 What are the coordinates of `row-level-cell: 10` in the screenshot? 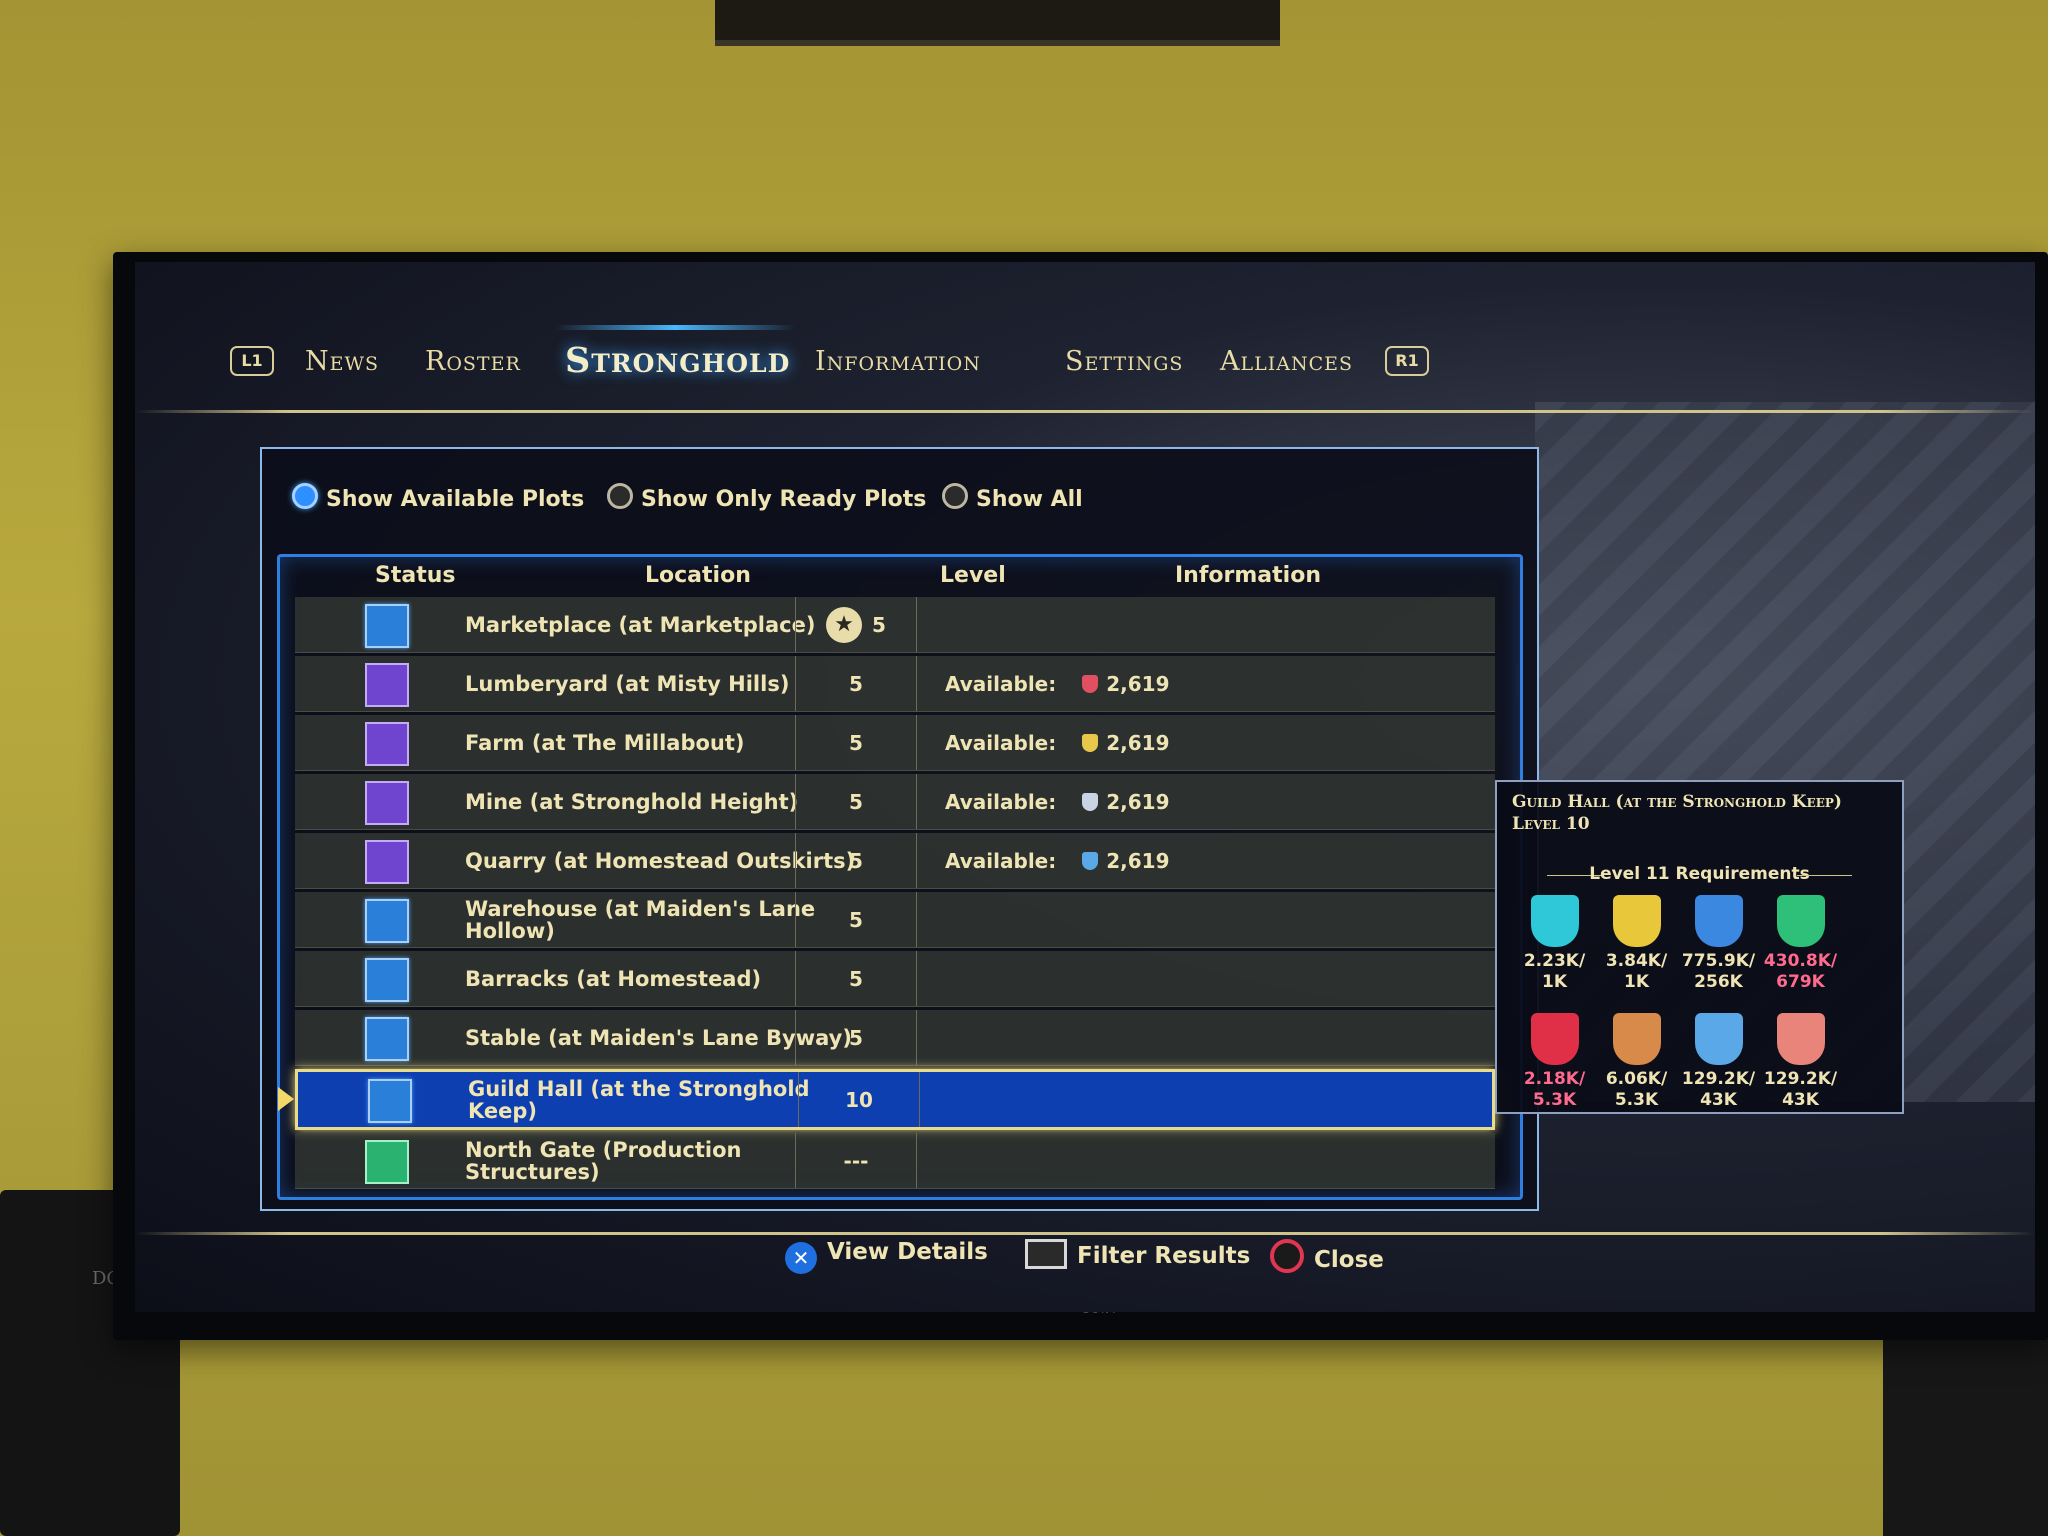 It's located at (859, 1099).